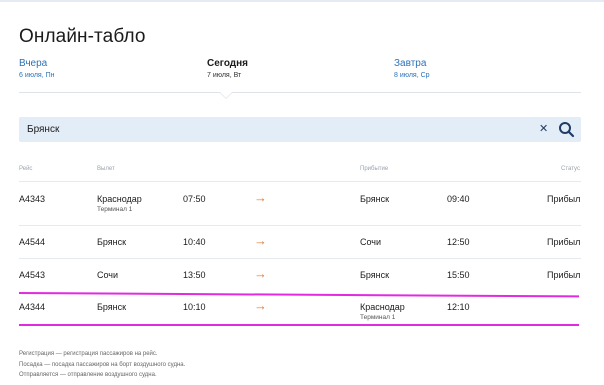 This screenshot has width=604, height=385. I want to click on tabs-divider, so click(300, 92).